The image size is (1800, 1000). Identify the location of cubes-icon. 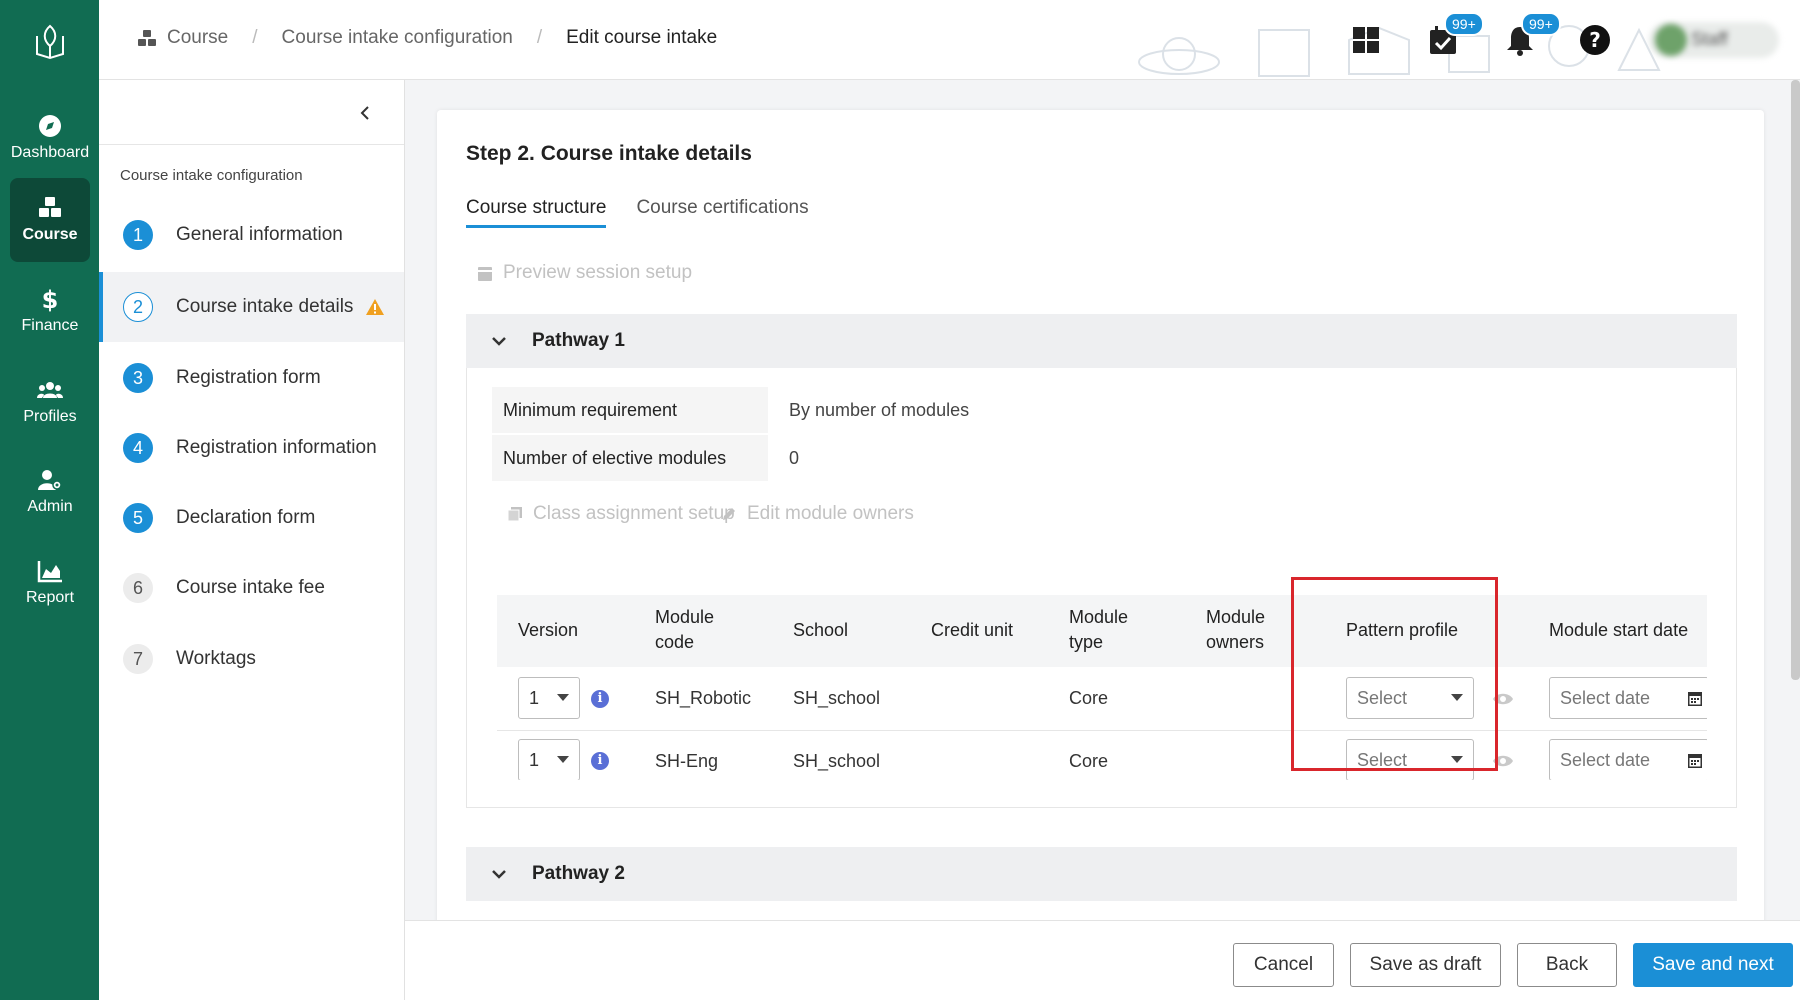
(147, 38).